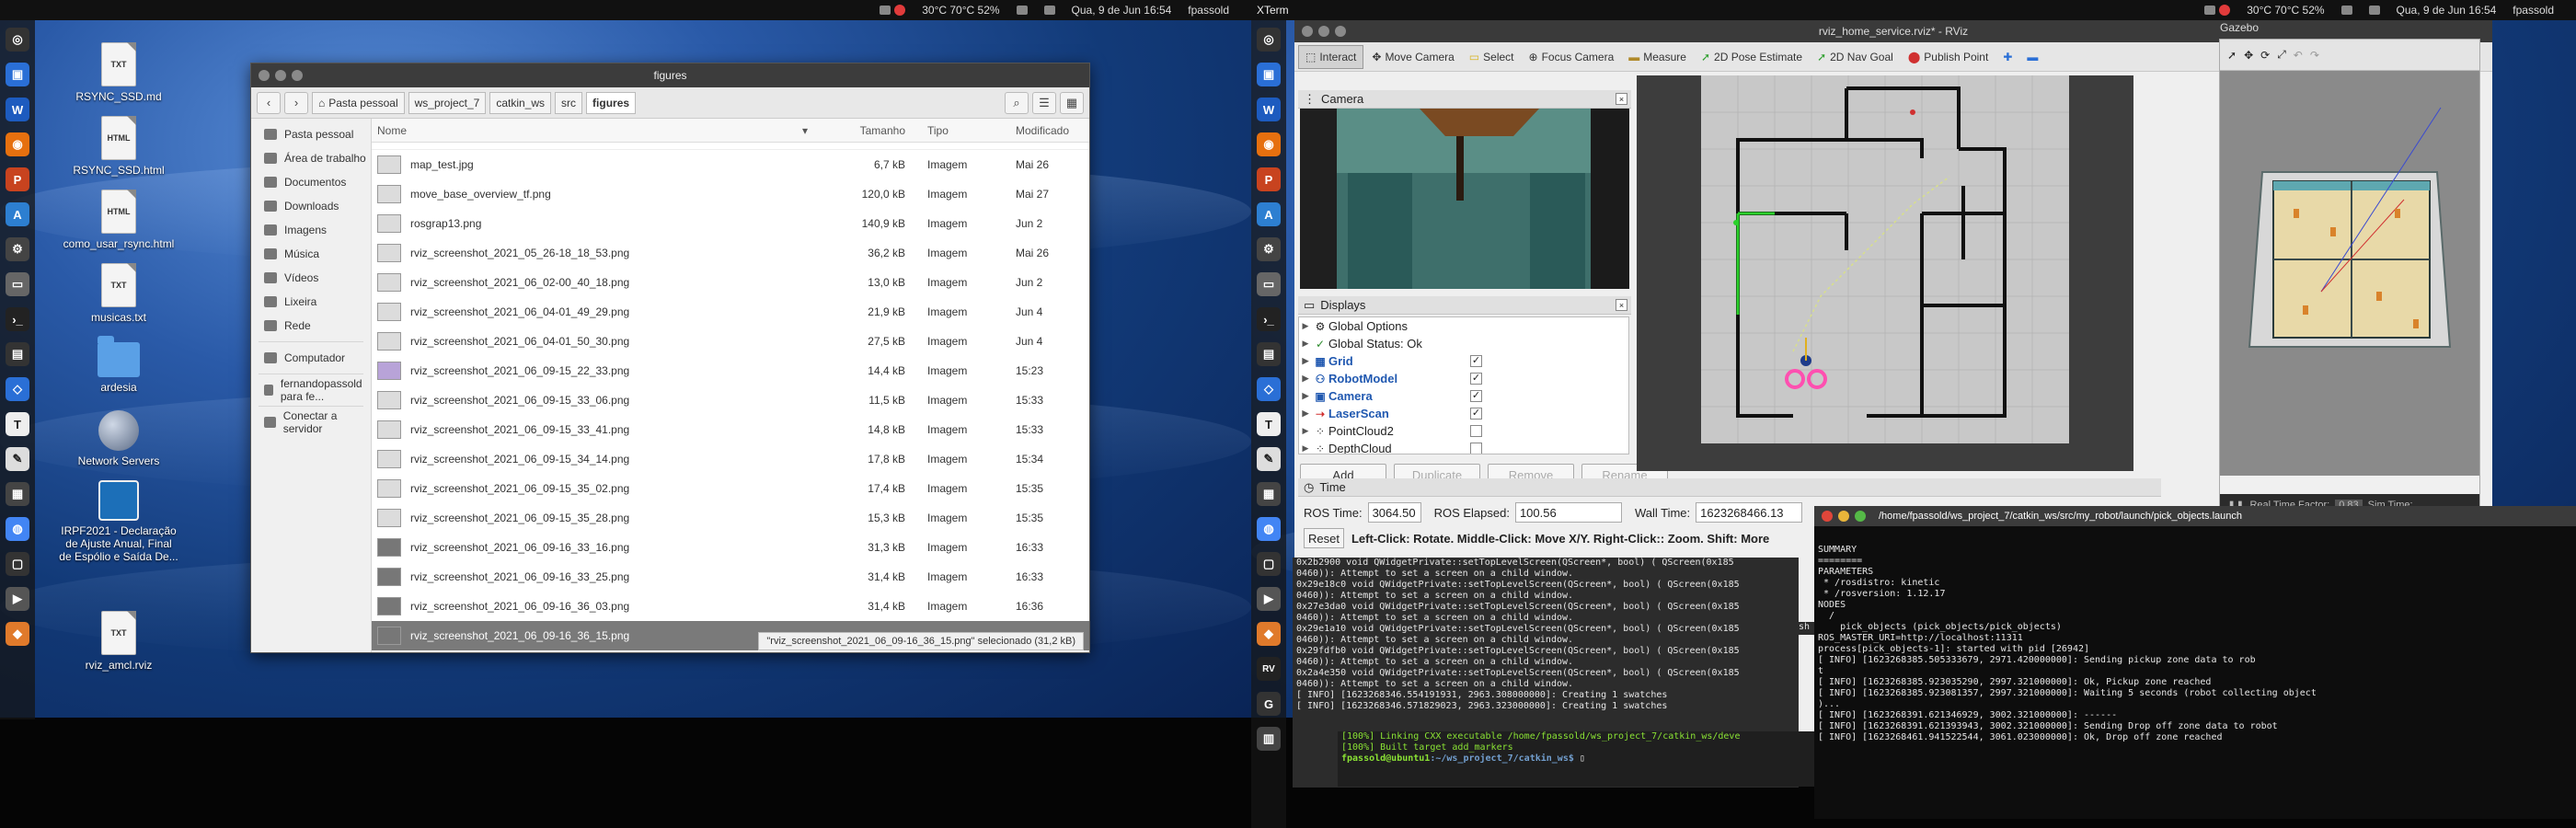 The height and width of the screenshot is (828, 2576). I want to click on desktop-icon-musicas: TXT musicas.txt, so click(118, 293).